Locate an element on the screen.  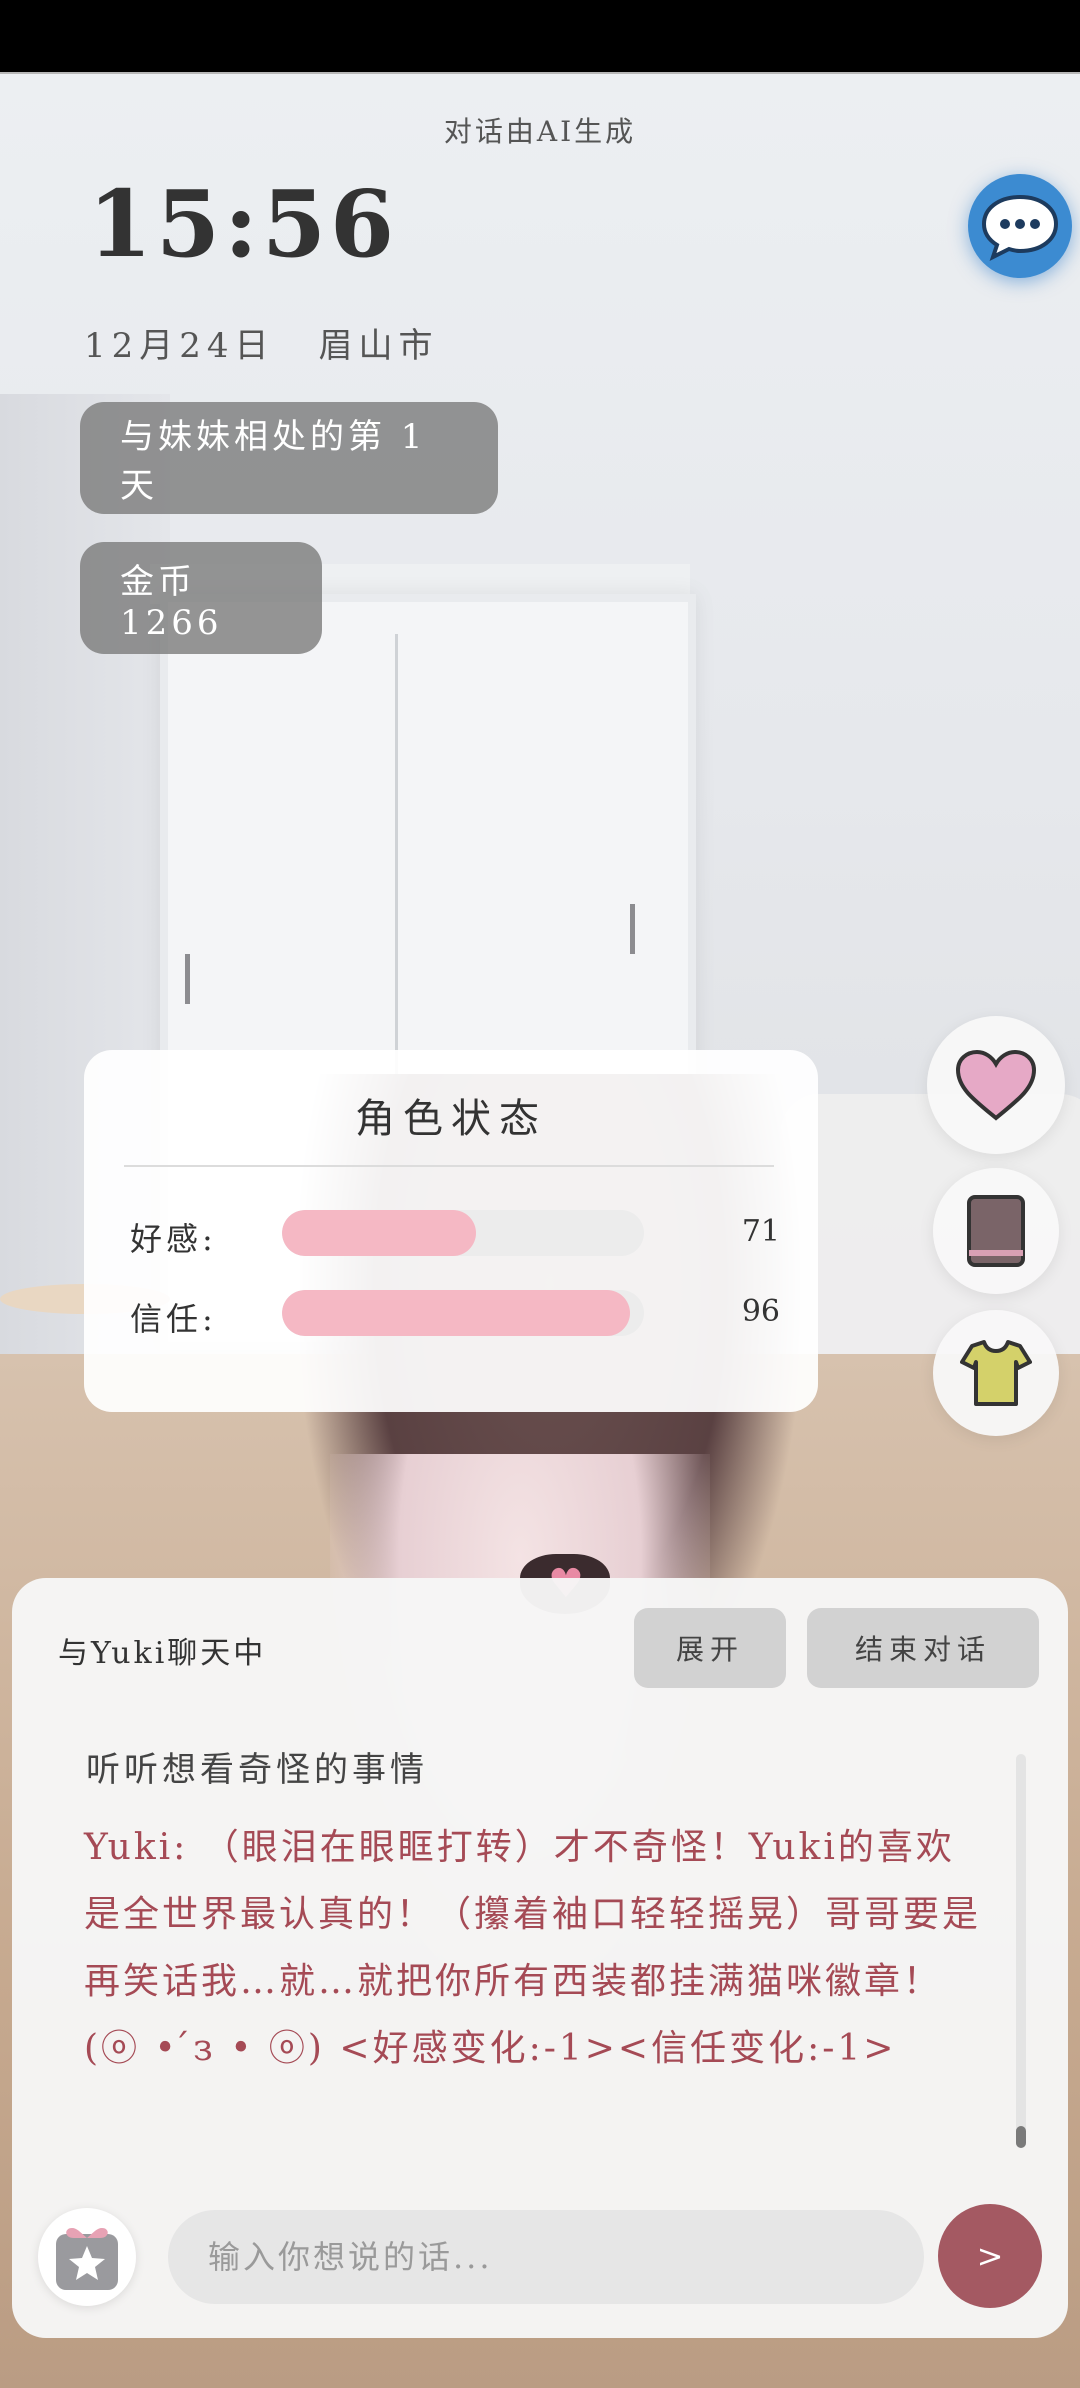
outfit-button is located at coordinates (996, 1373).